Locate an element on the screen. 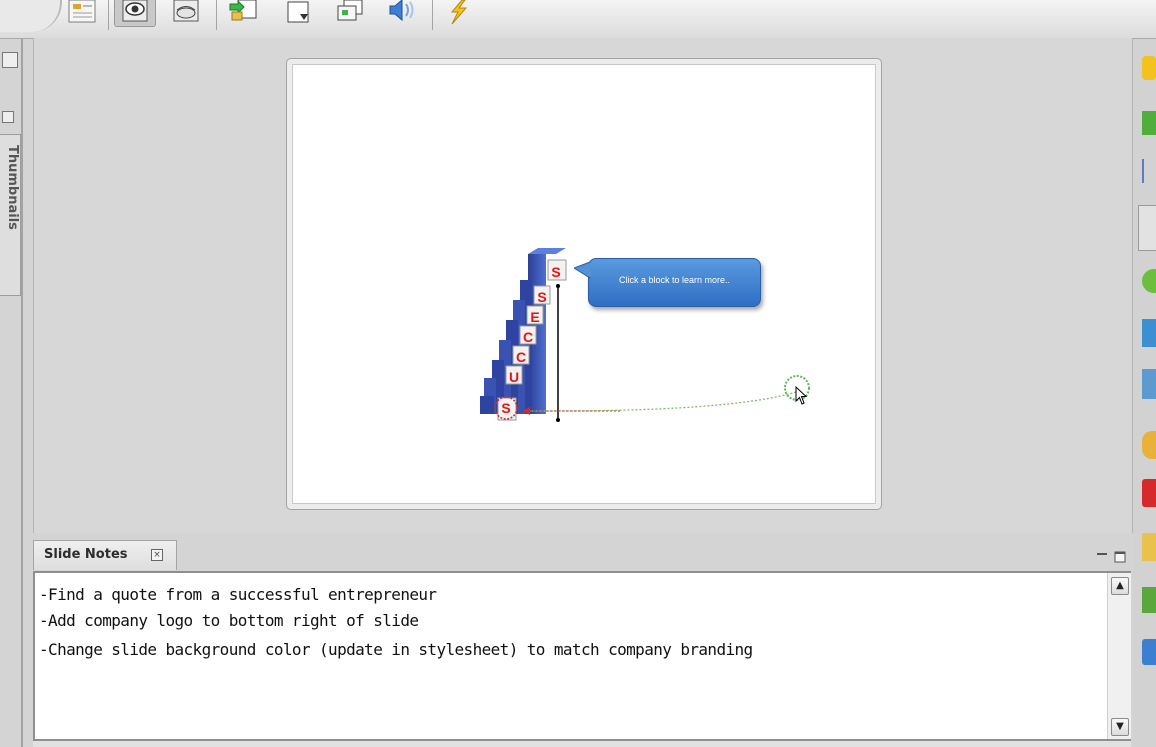 The image size is (1156, 747). audio-icon is located at coordinates (401, 11).